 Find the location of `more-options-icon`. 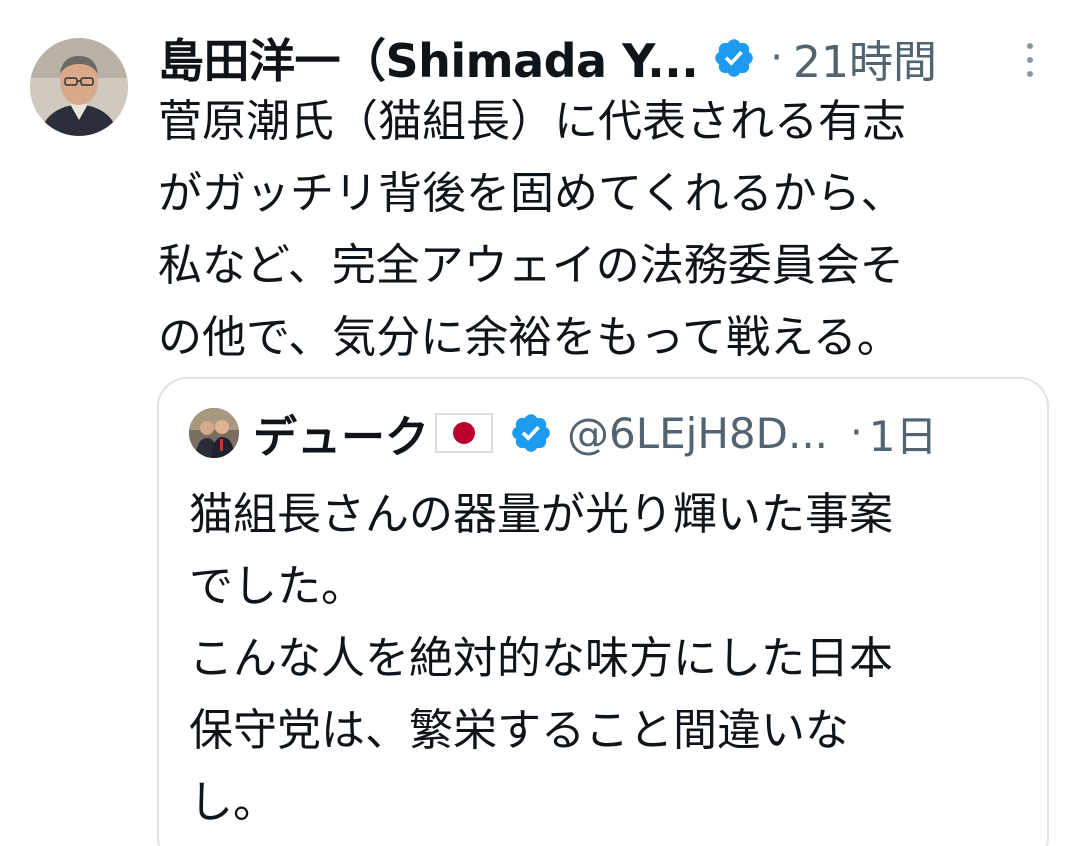

more-options-icon is located at coordinates (1030, 60).